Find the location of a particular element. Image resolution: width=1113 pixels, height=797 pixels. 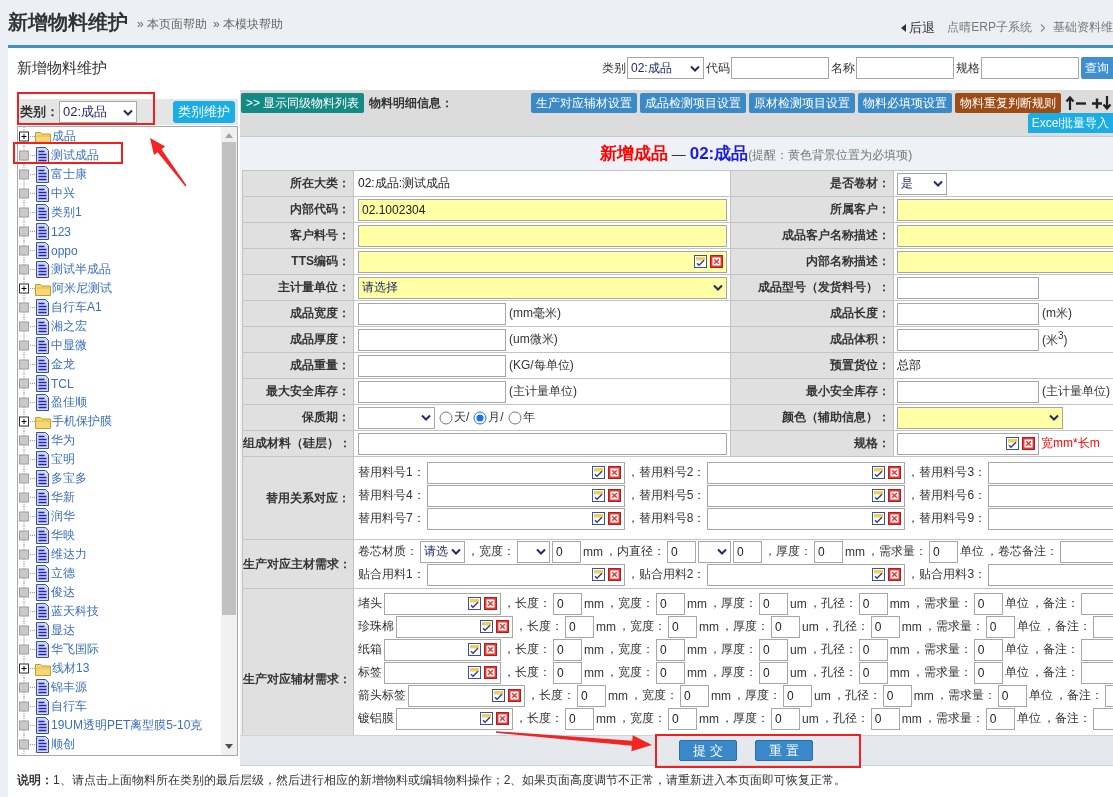

breadcrumb-link: 基础资料维 is located at coordinates (1083, 27).